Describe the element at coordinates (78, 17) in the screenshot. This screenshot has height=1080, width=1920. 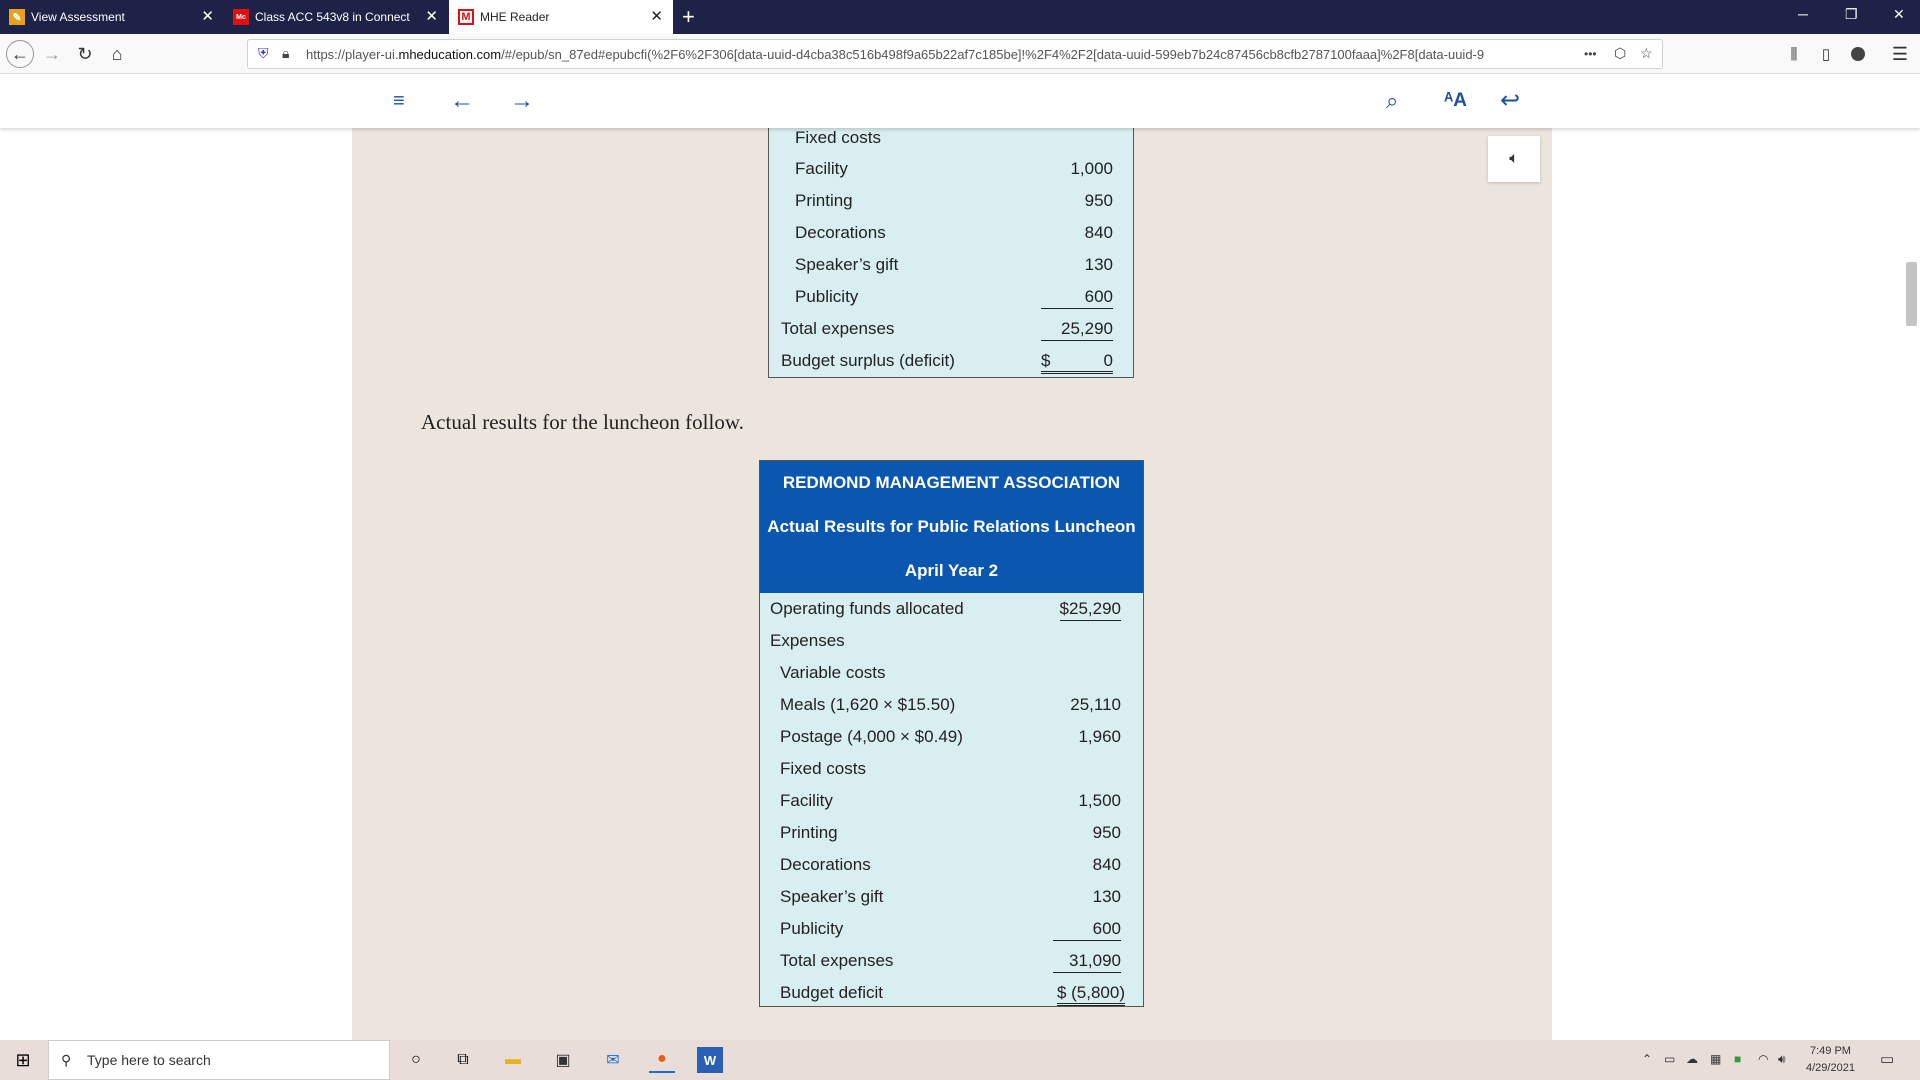
I see `tab-title: View Assessment` at that location.